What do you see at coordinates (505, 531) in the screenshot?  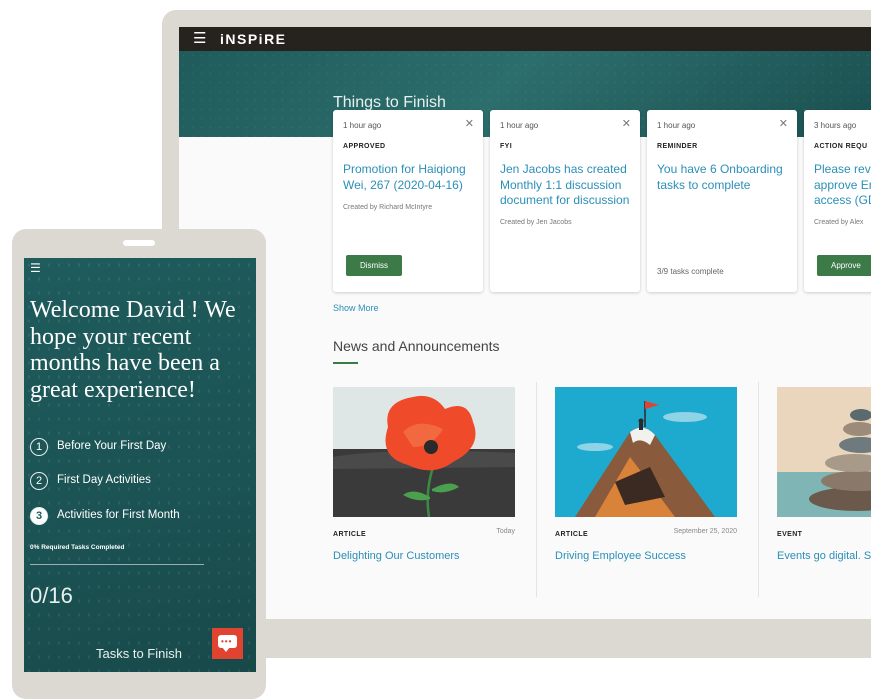 I see `news-date: Today` at bounding box center [505, 531].